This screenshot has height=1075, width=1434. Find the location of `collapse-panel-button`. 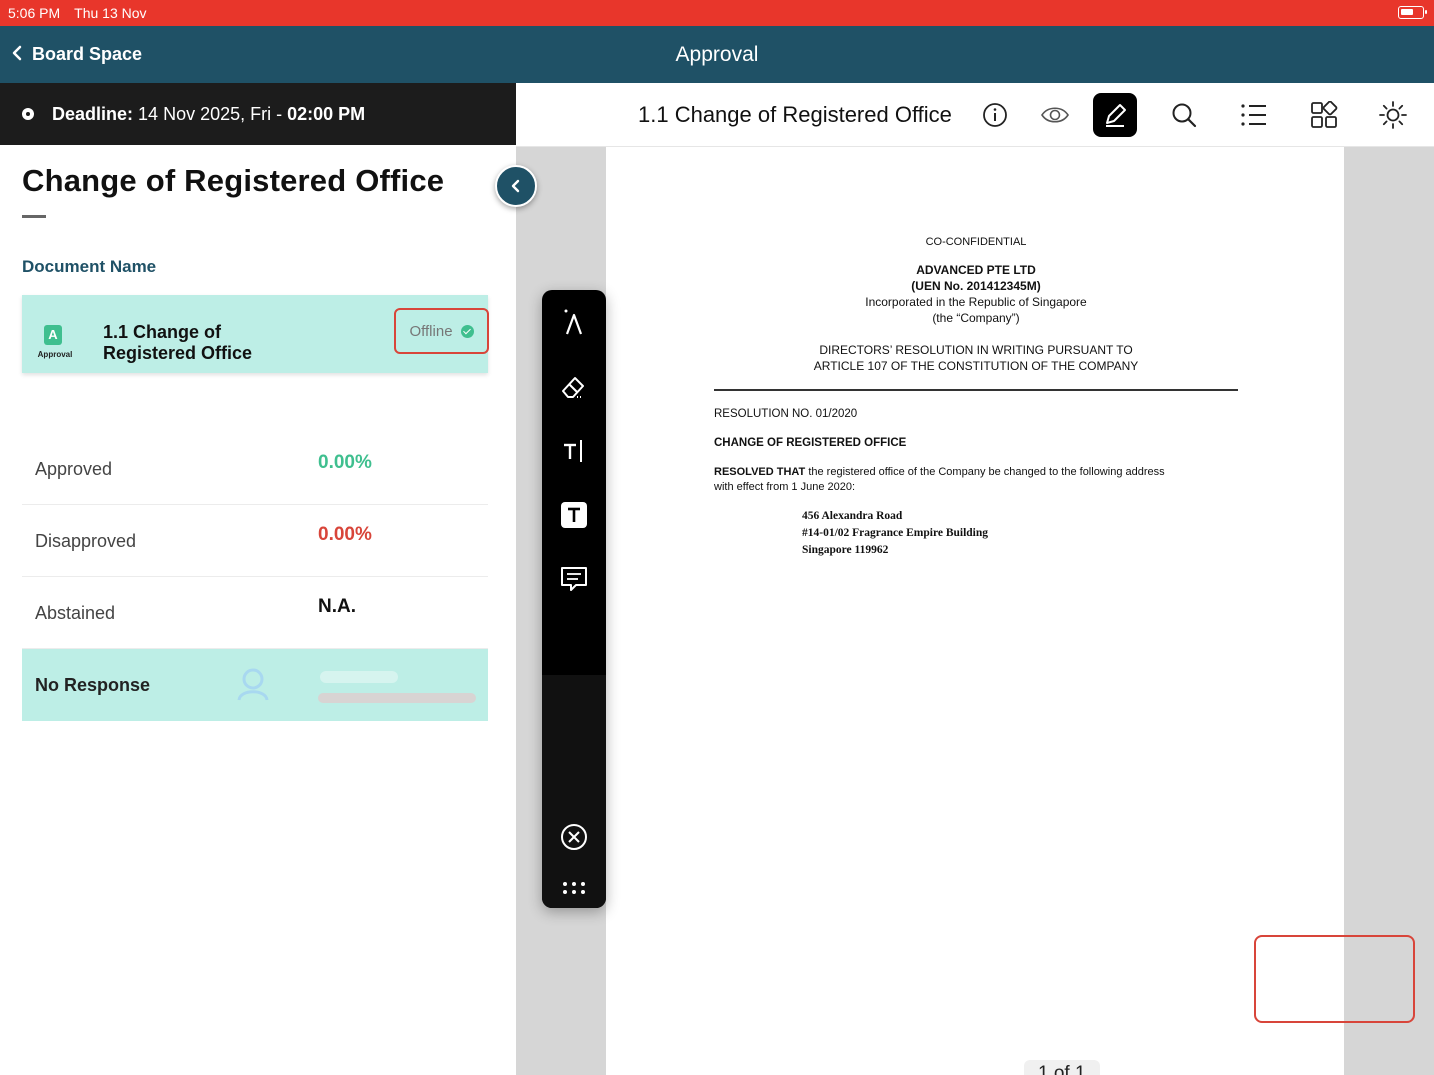

collapse-panel-button is located at coordinates (516, 186).